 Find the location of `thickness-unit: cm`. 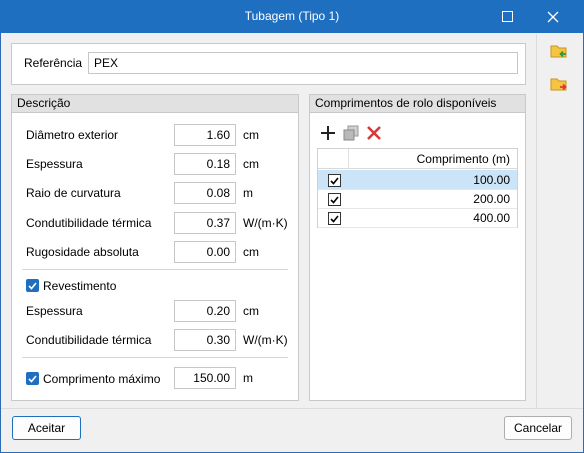

thickness-unit: cm is located at coordinates (251, 164).